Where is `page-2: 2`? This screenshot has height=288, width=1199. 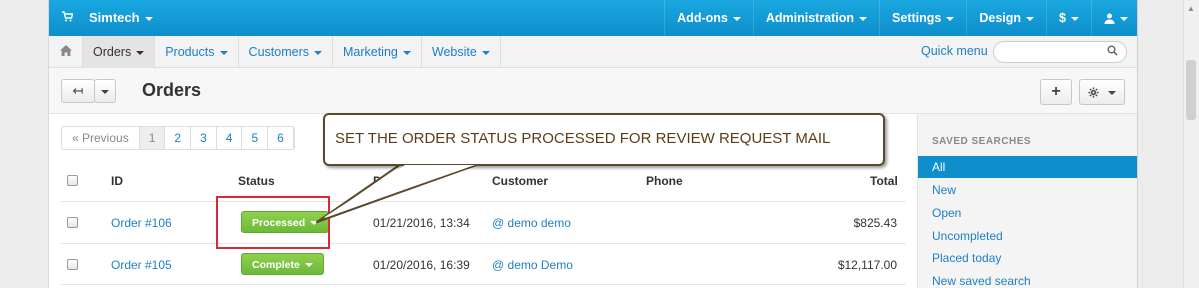
page-2: 2 is located at coordinates (178, 138).